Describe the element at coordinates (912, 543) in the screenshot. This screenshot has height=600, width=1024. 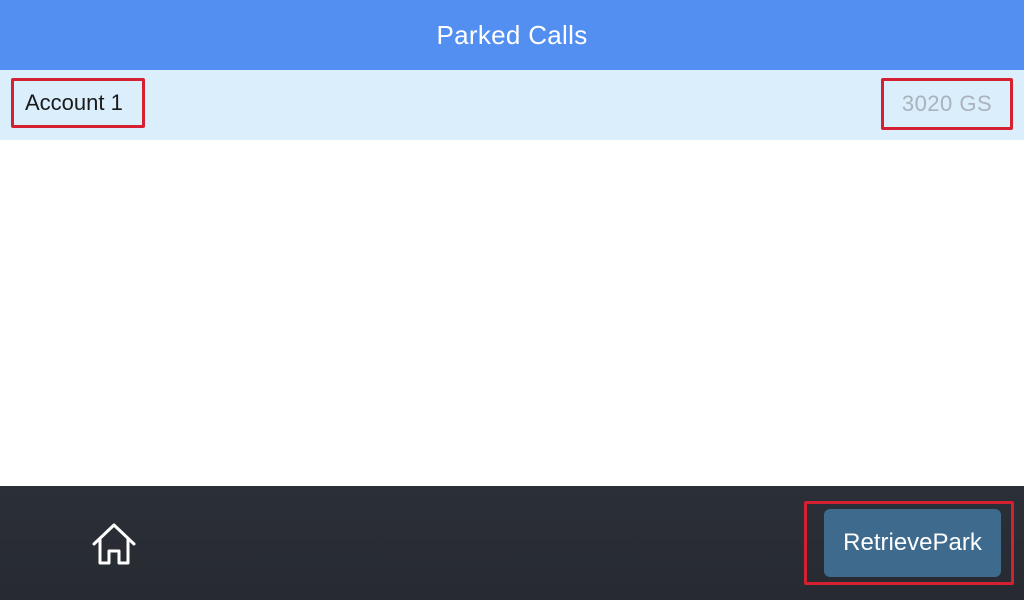
I see `retrieve-park-button: RetrievePark` at that location.